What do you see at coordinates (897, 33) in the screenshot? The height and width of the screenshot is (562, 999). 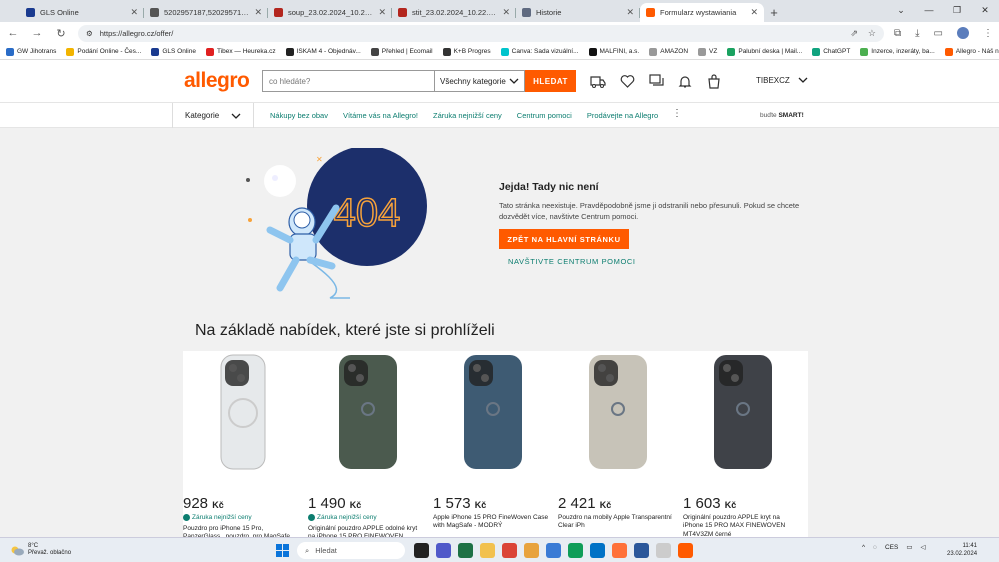 I see `extensions-icon: ⧉` at bounding box center [897, 33].